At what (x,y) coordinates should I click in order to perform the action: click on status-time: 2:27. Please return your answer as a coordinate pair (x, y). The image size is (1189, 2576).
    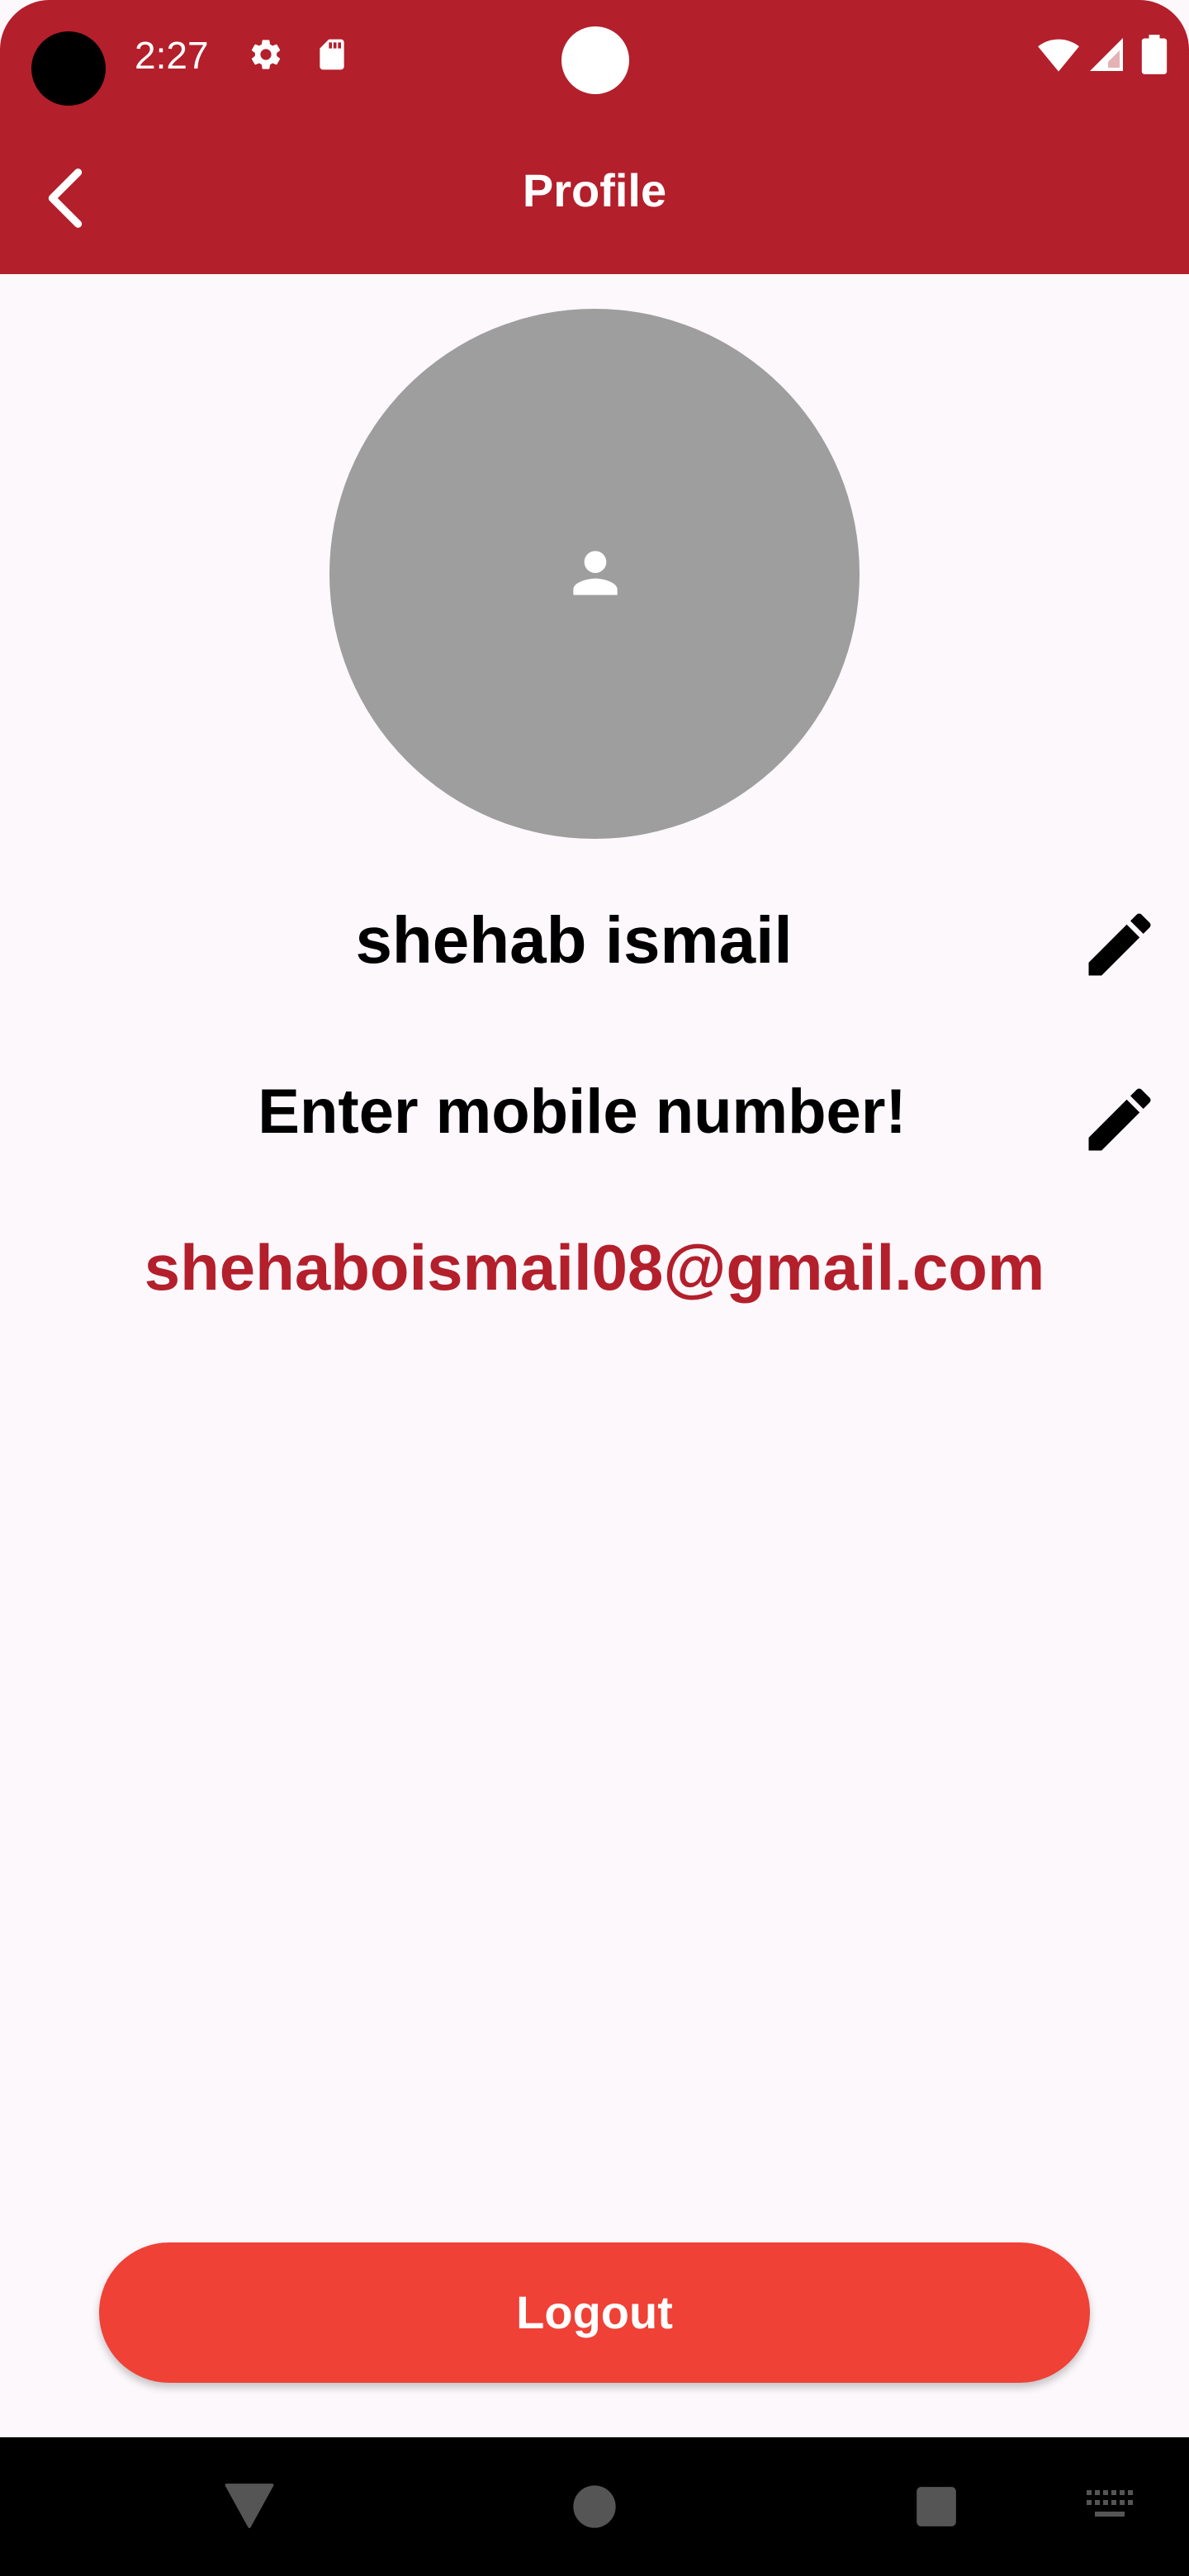
    Looking at the image, I should click on (172, 55).